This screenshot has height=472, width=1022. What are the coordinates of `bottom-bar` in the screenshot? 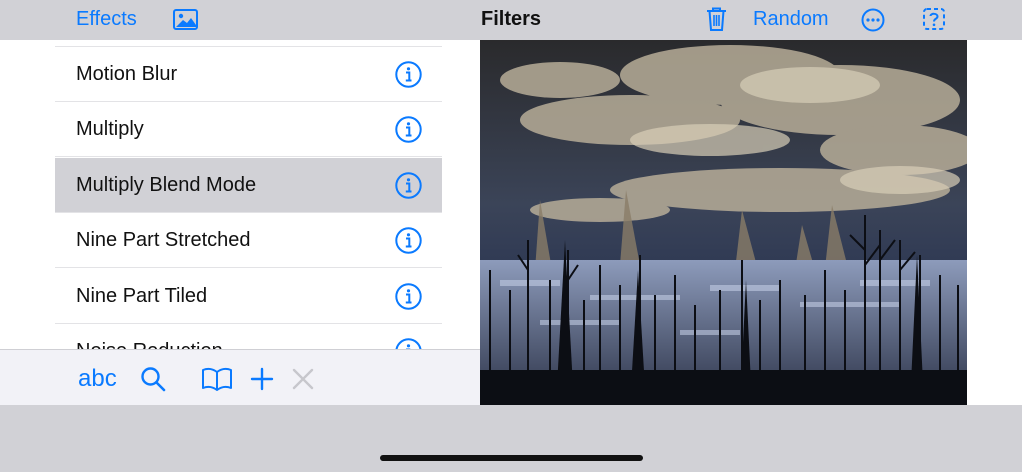 It's located at (511, 438).